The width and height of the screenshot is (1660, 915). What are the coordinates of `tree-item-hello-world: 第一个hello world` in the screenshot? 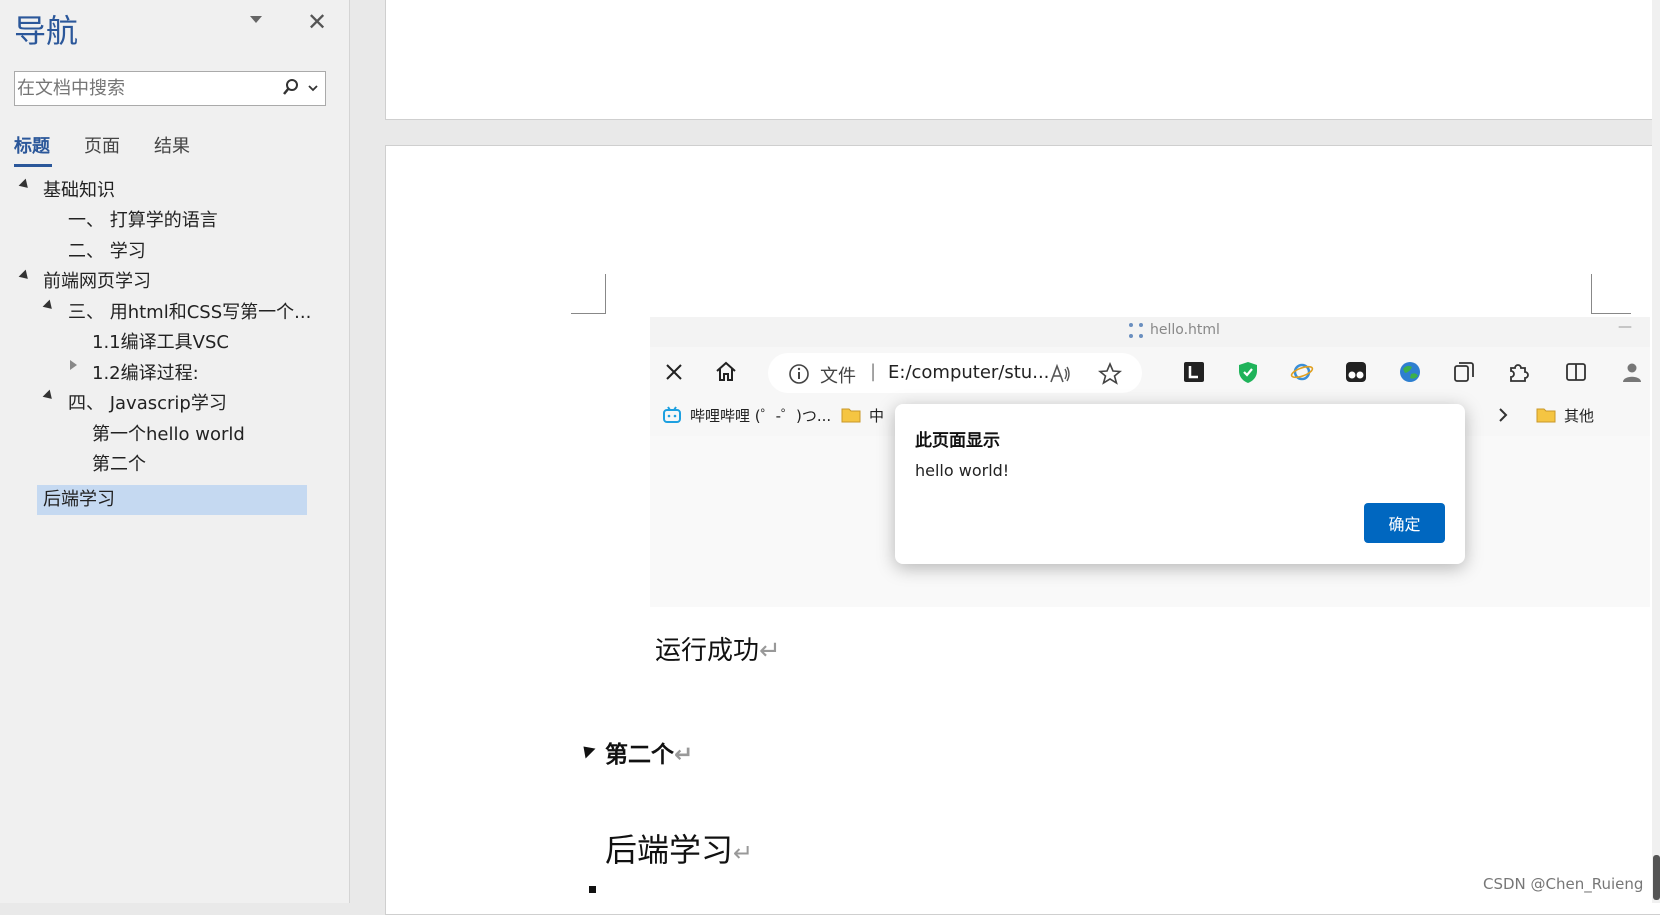 It's located at (168, 435).